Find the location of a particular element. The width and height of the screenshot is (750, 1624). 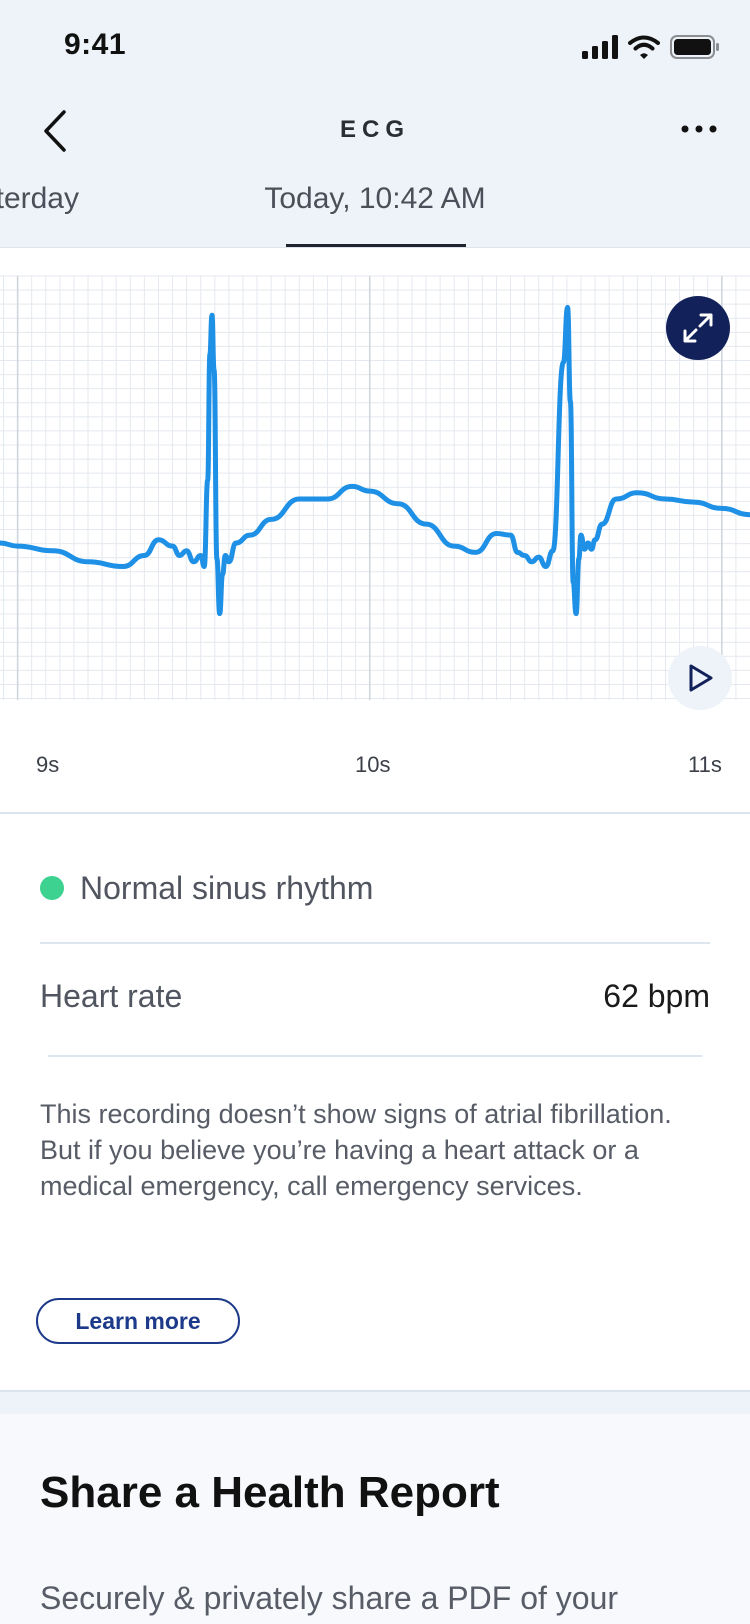

status-icons is located at coordinates (651, 47).